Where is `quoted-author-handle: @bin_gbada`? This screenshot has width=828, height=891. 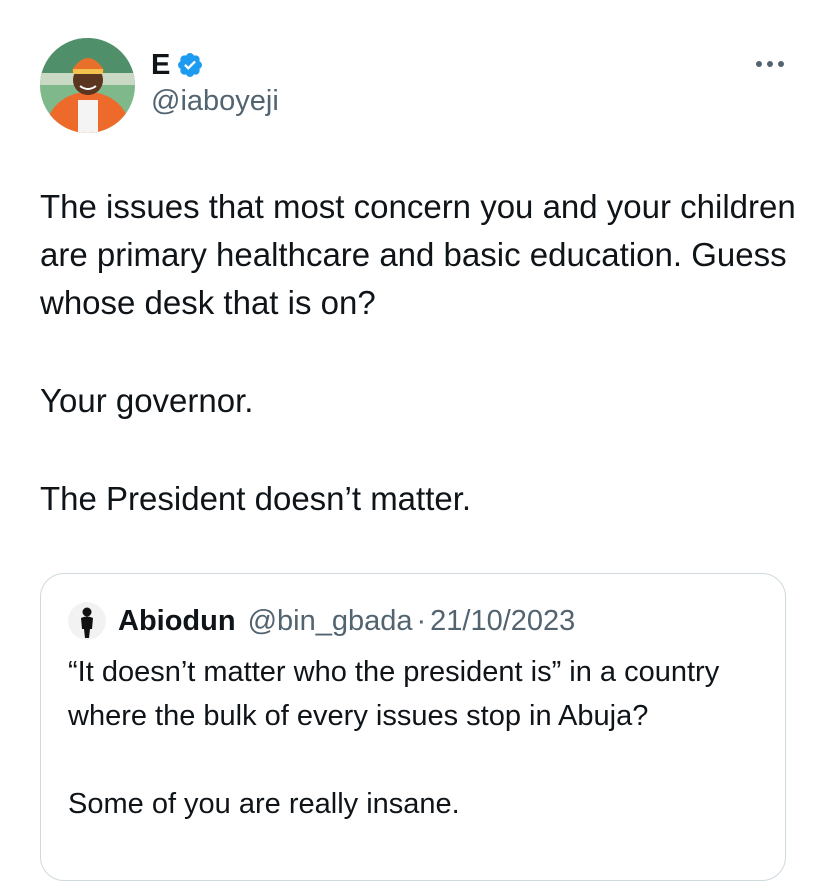
quoted-author-handle: @bin_gbada is located at coordinates (330, 621).